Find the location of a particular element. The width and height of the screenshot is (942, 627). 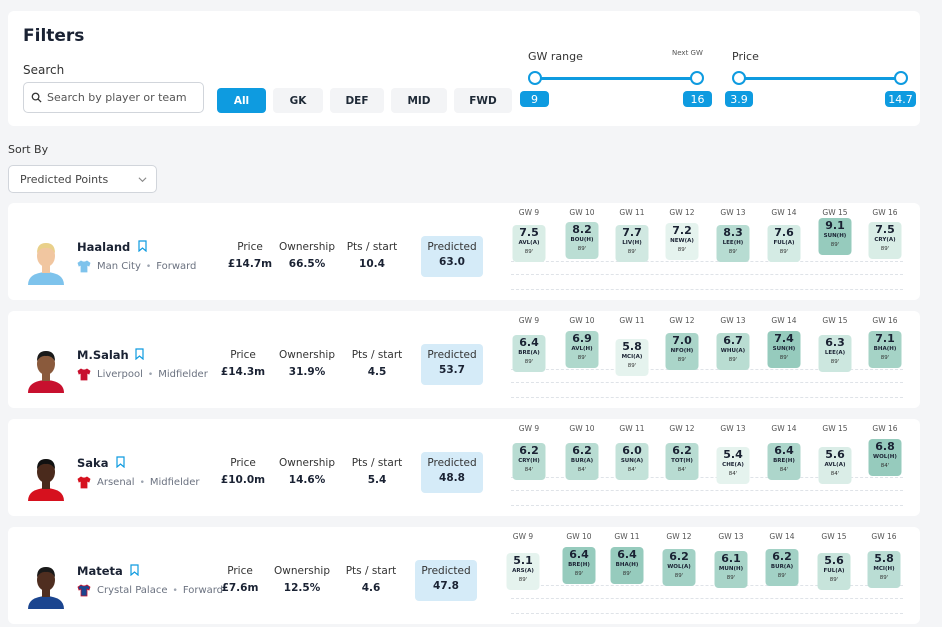

fixture-opponent: WOL(H) is located at coordinates (885, 457).